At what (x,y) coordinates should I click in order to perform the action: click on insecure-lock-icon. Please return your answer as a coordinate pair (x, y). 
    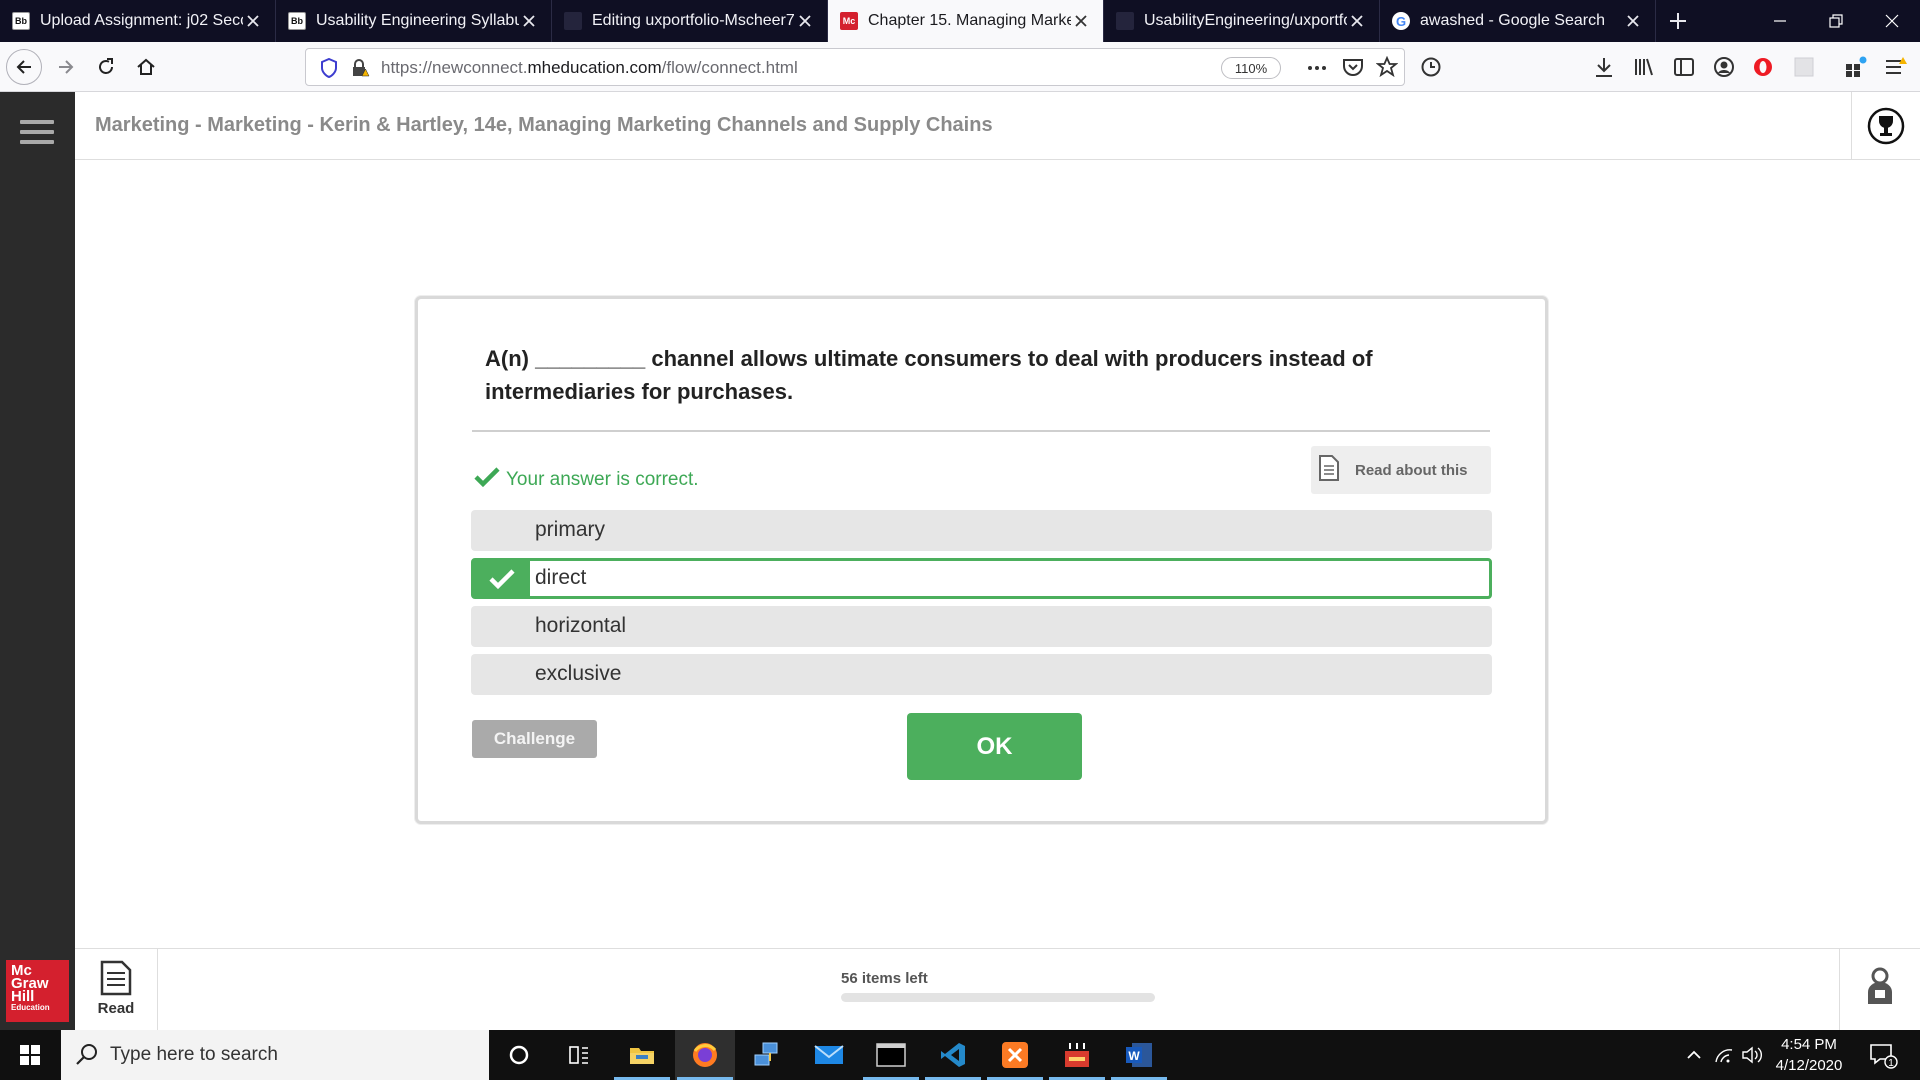
    Looking at the image, I should click on (360, 70).